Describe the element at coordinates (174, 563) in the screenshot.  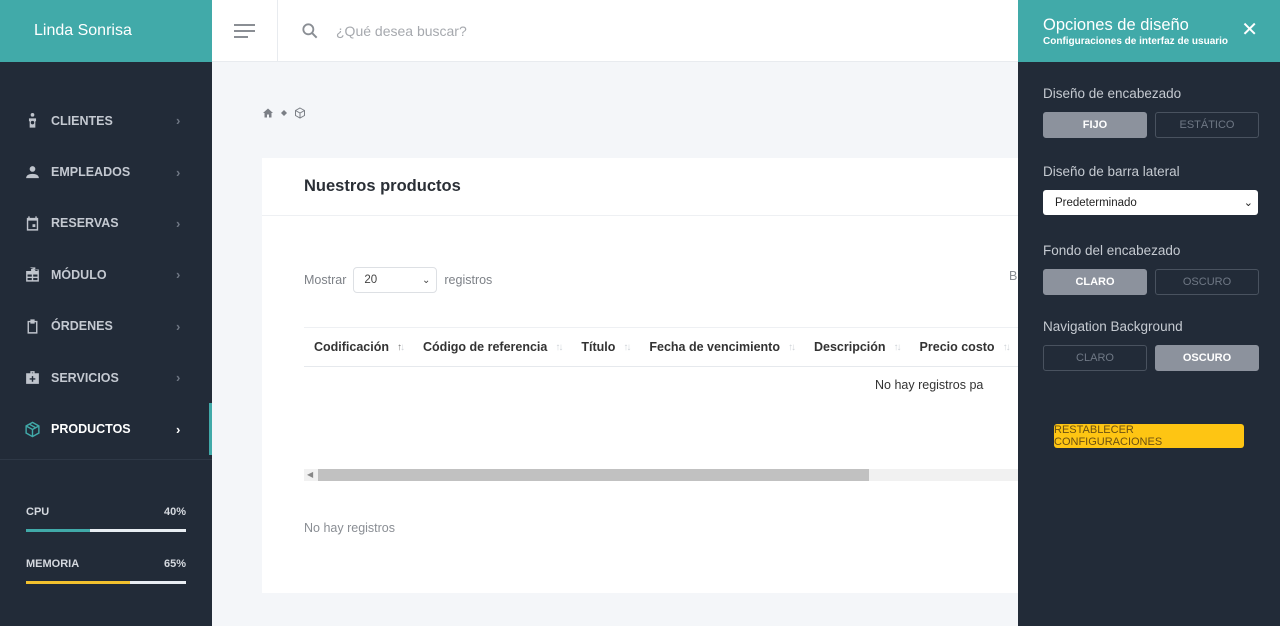
I see `stat-value: 65%` at that location.